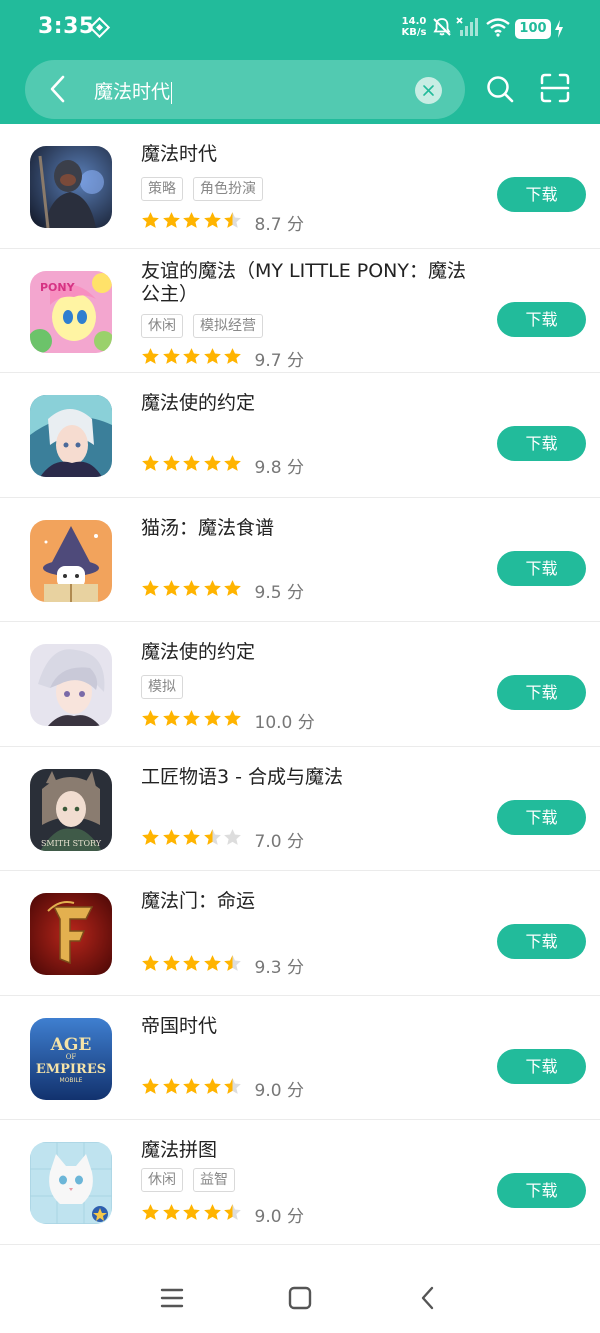 The image size is (600, 1333). Describe the element at coordinates (279, 222) in the screenshot. I see `score-text: 8.7 分` at that location.